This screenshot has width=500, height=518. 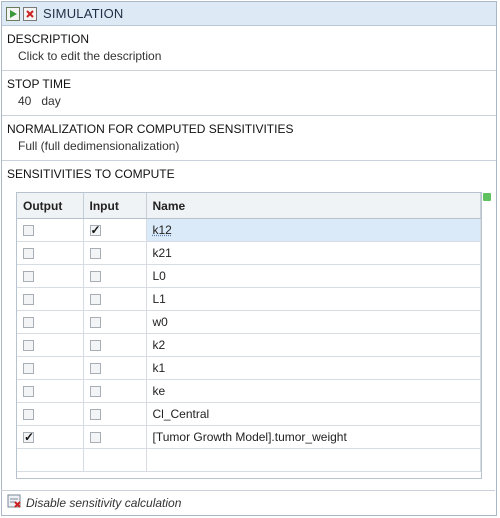 I want to click on description-header: DESCRIPTION, so click(x=48, y=39).